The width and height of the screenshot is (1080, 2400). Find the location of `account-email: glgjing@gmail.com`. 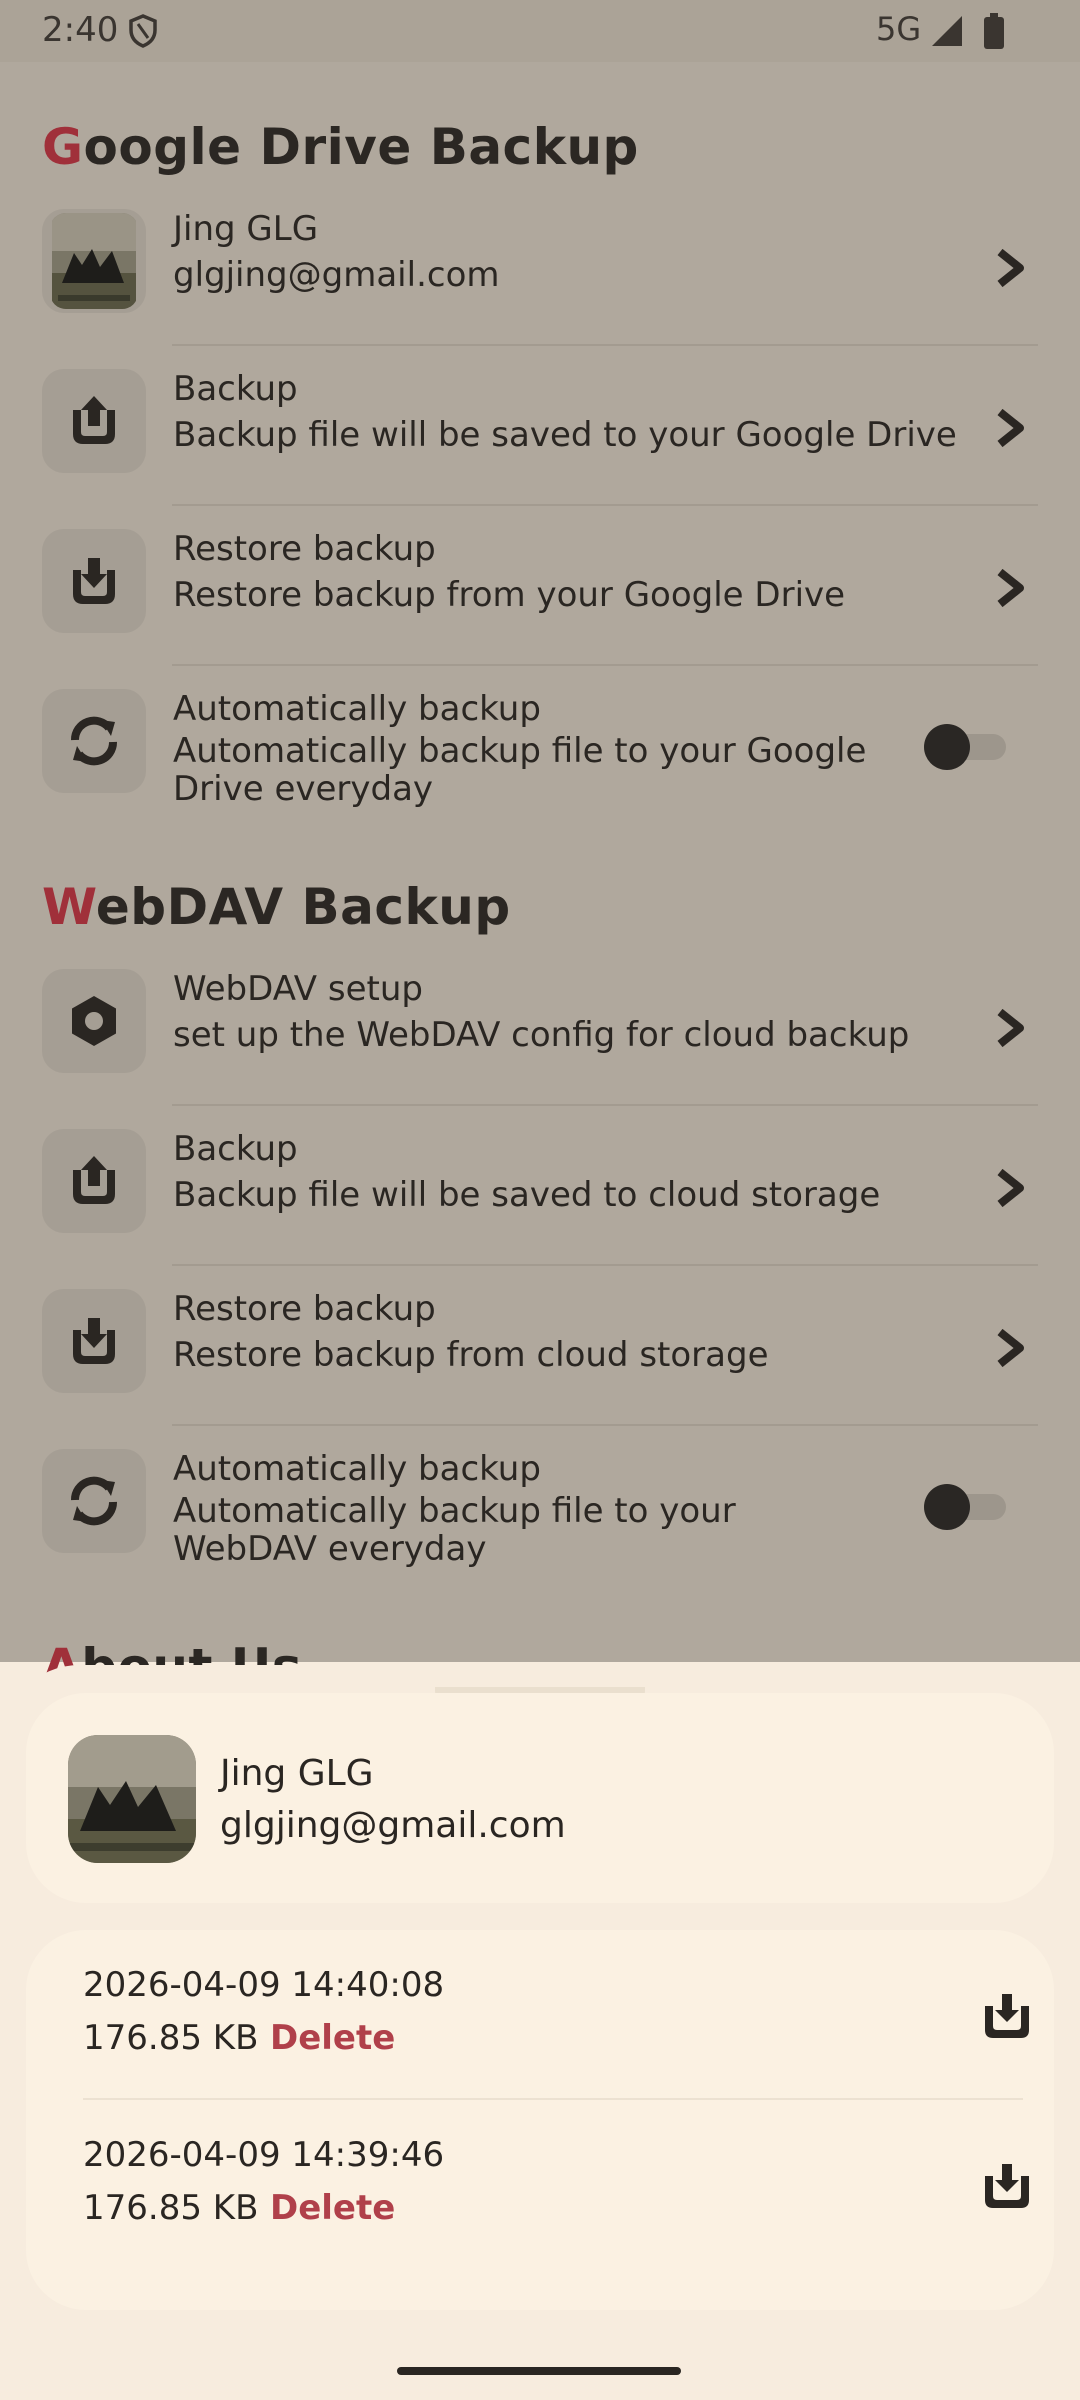

account-email: glgjing@gmail.com is located at coordinates (336, 275).